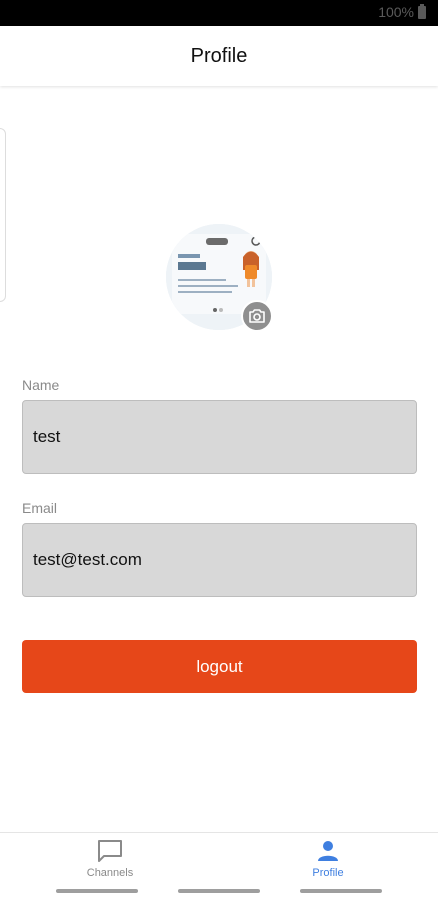  I want to click on app-header: Profile, so click(219, 56).